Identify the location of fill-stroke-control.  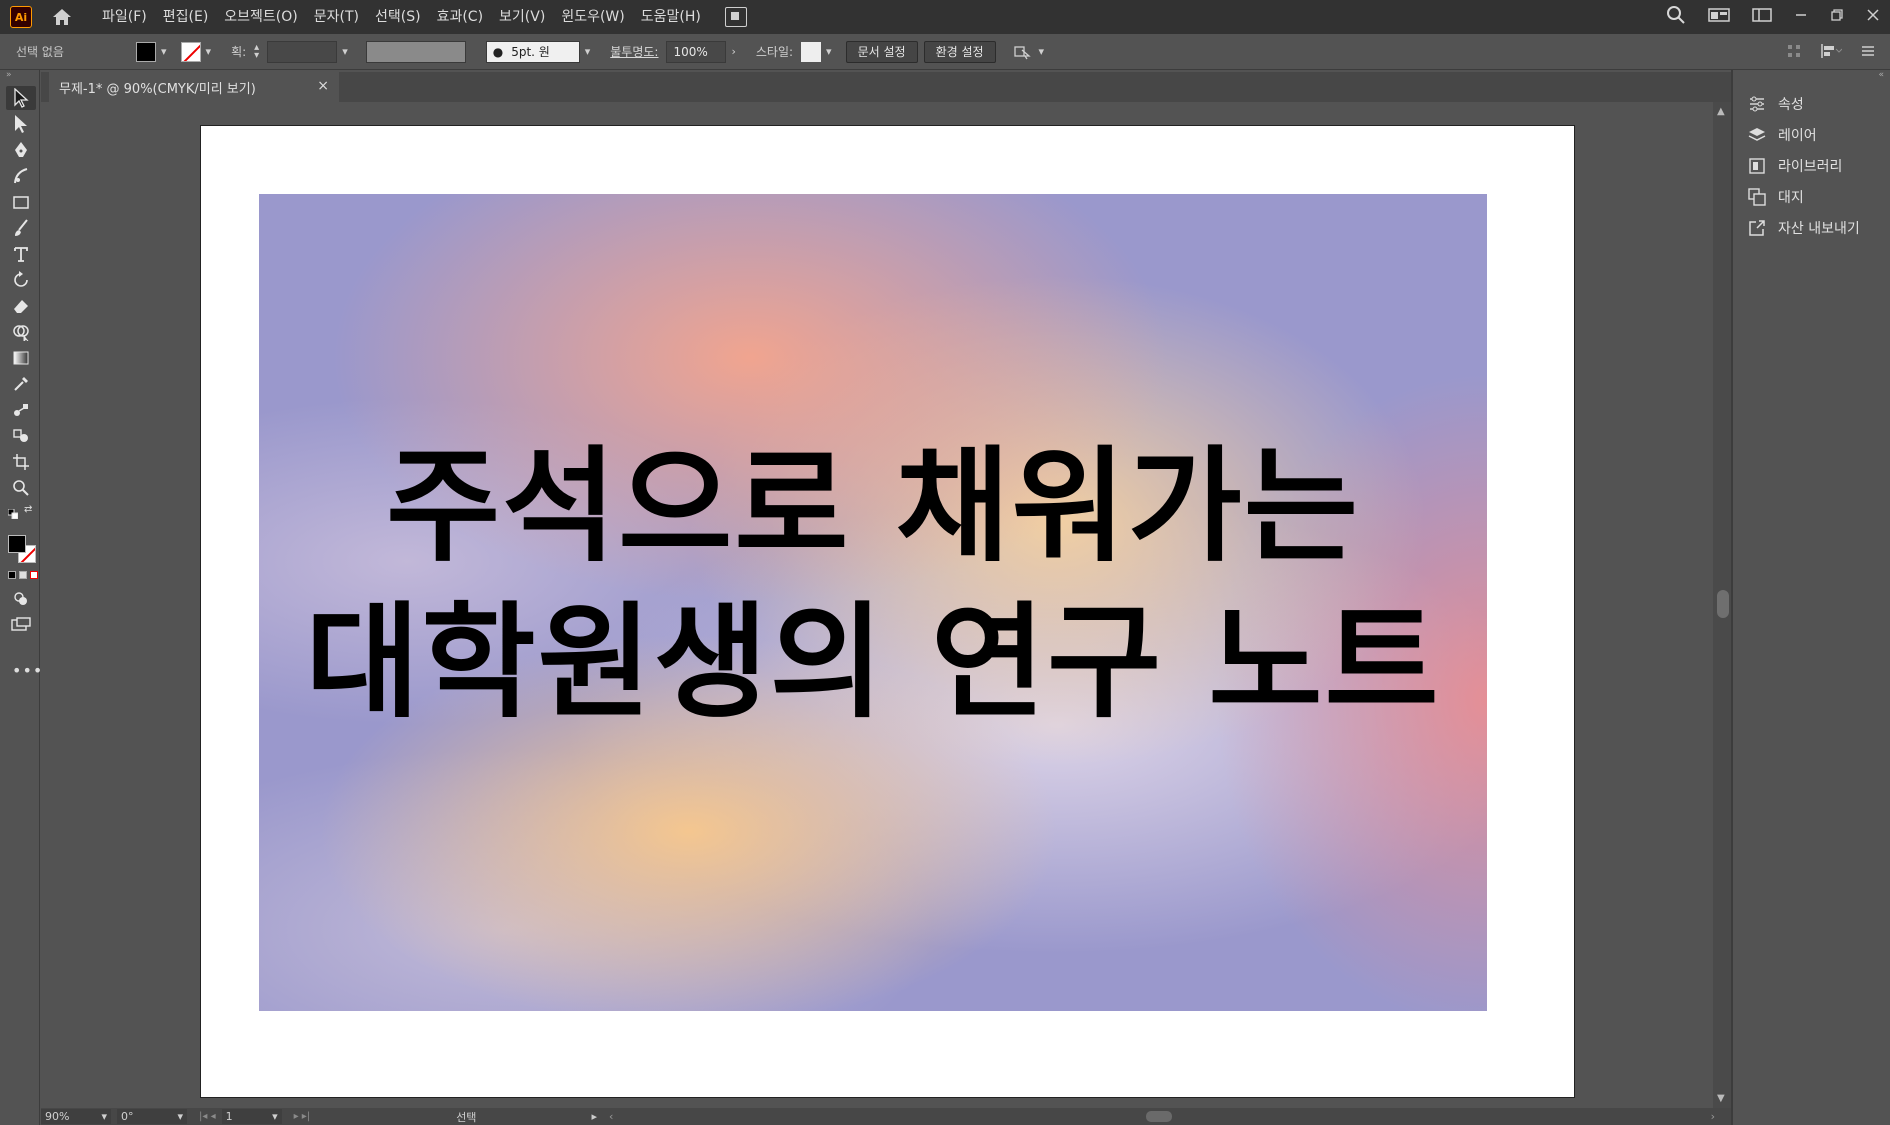
(21, 550).